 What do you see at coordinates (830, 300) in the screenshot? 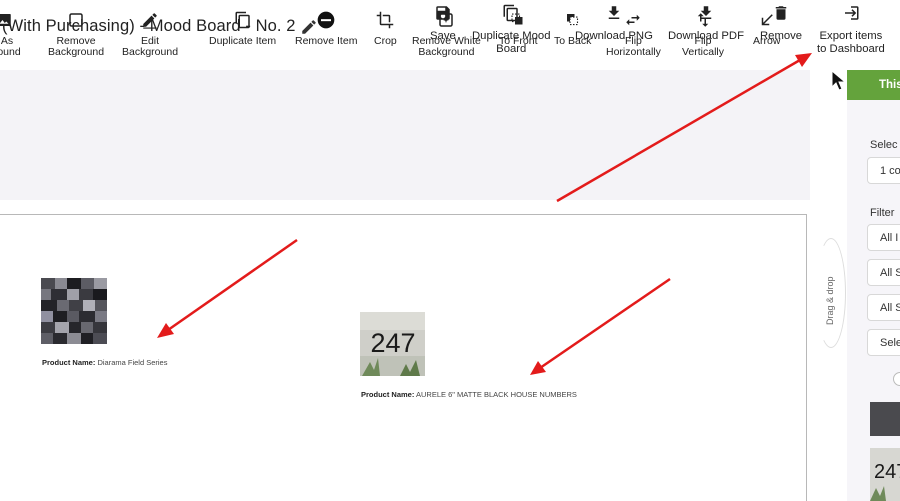
I see `drag-drop-label: Drag & drop` at bounding box center [830, 300].